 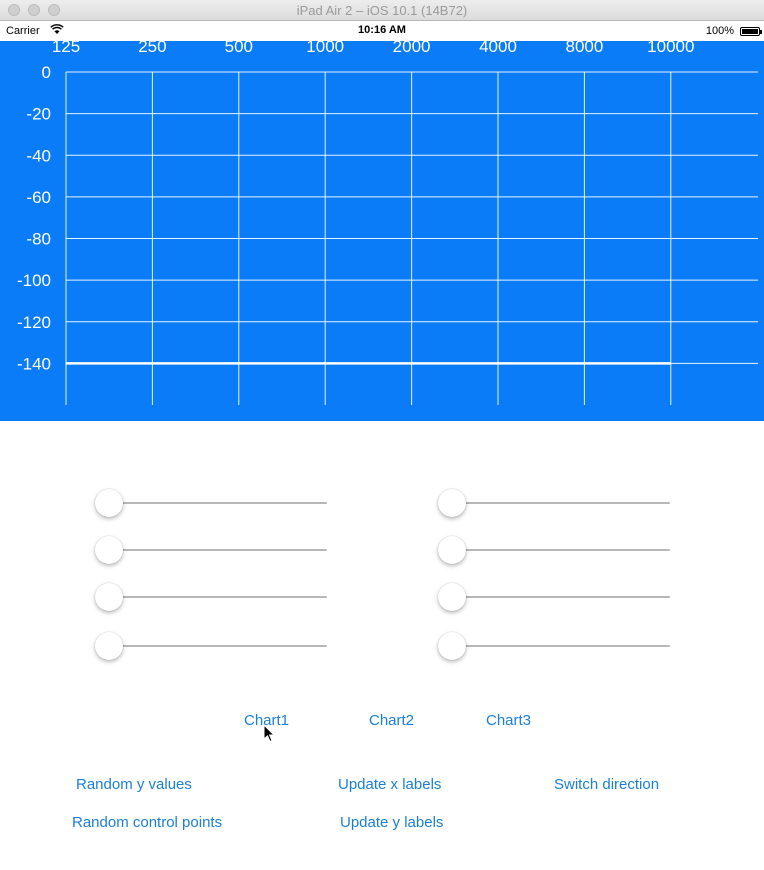 What do you see at coordinates (34, 280) in the screenshot?
I see `y-tick-label: -100` at bounding box center [34, 280].